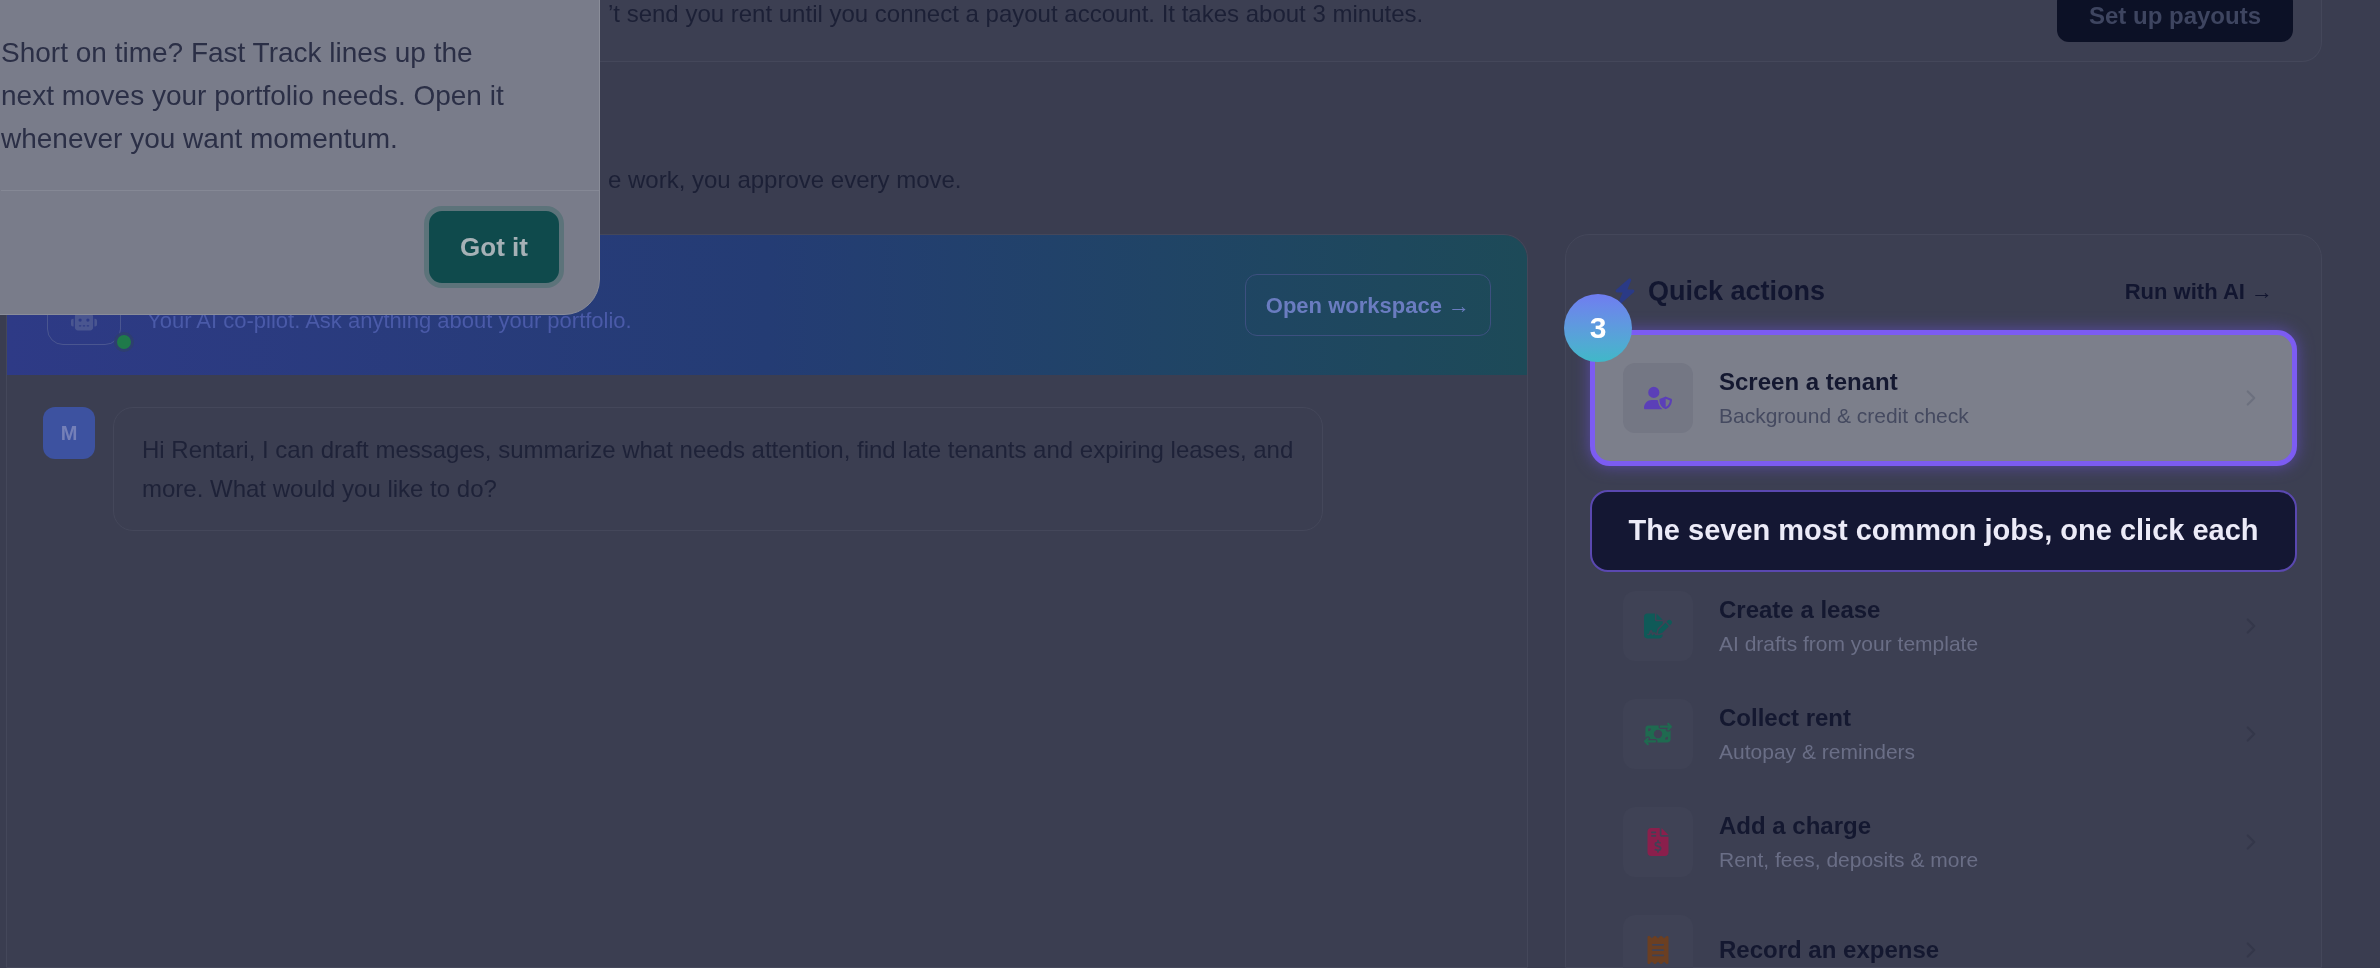 This screenshot has height=968, width=2380. What do you see at coordinates (1598, 327) in the screenshot?
I see `tour-step-badge: 3` at bounding box center [1598, 327].